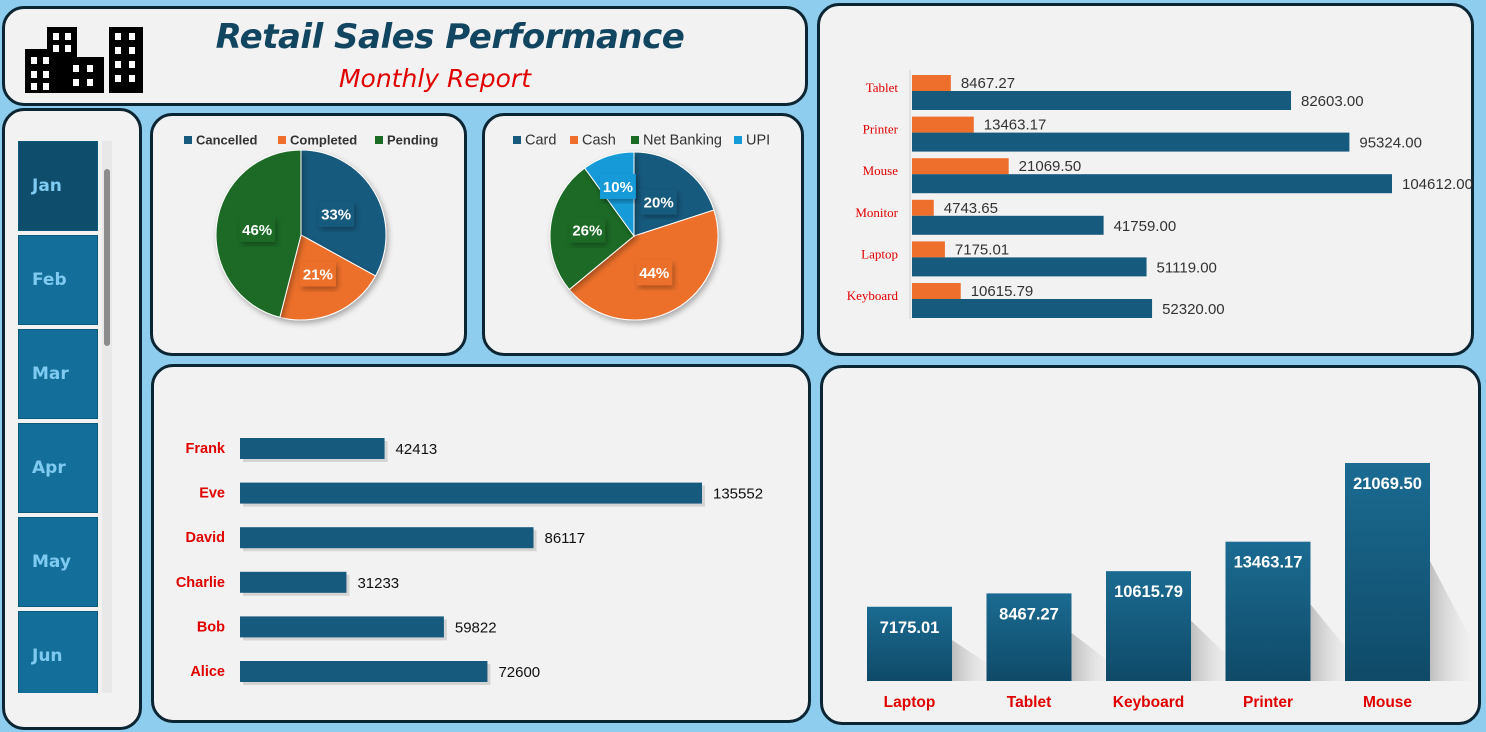 The width and height of the screenshot is (1486, 732). I want to click on pie-data-label: 26%, so click(587, 231).